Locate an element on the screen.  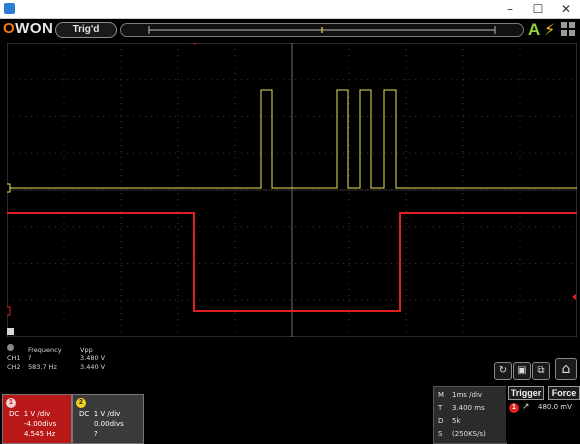
memory-position-track is located at coordinates (322, 30).